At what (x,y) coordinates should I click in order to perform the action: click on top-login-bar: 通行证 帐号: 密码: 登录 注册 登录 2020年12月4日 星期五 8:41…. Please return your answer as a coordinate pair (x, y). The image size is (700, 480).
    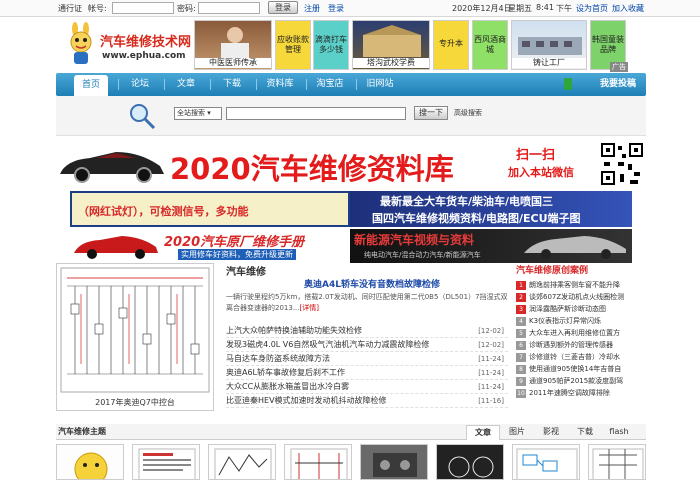
    Looking at the image, I should click on (350, 8).